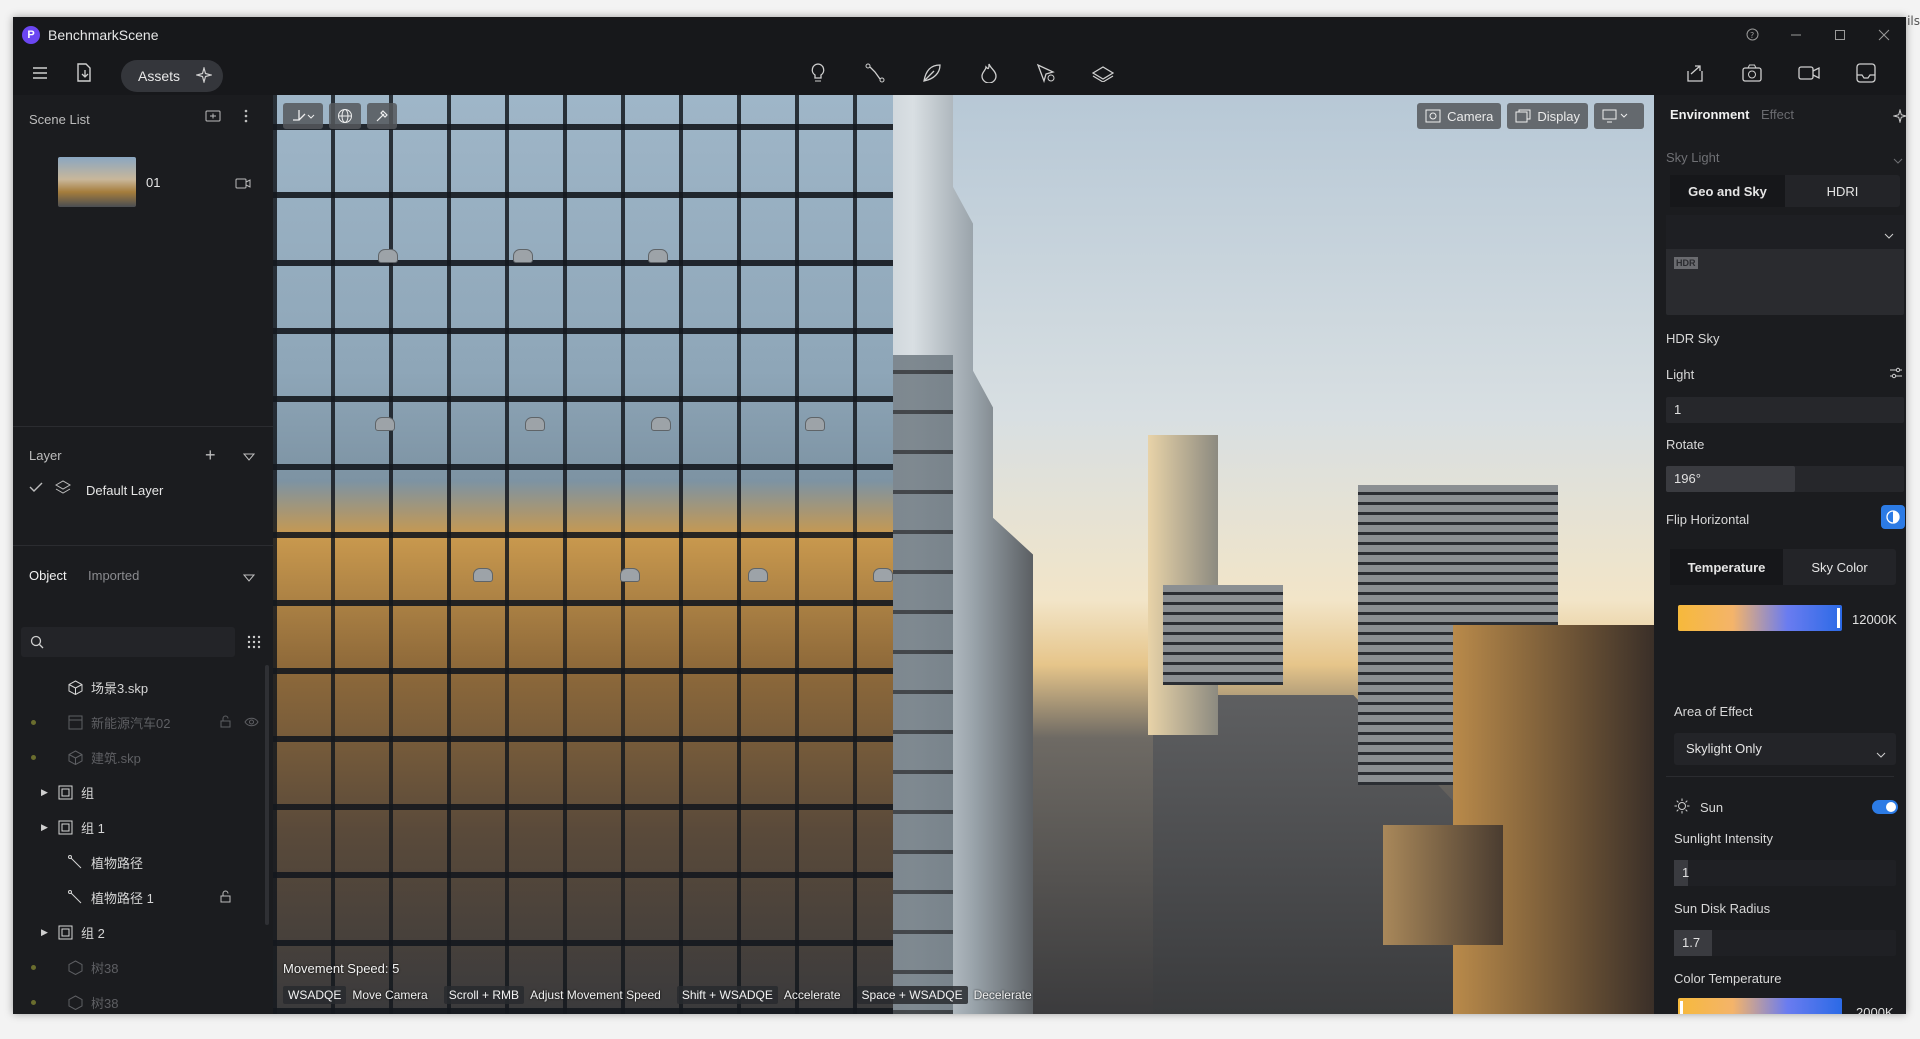 This screenshot has height=1039, width=1920. What do you see at coordinates (267, 795) in the screenshot?
I see `object-list-scrollbar` at bounding box center [267, 795].